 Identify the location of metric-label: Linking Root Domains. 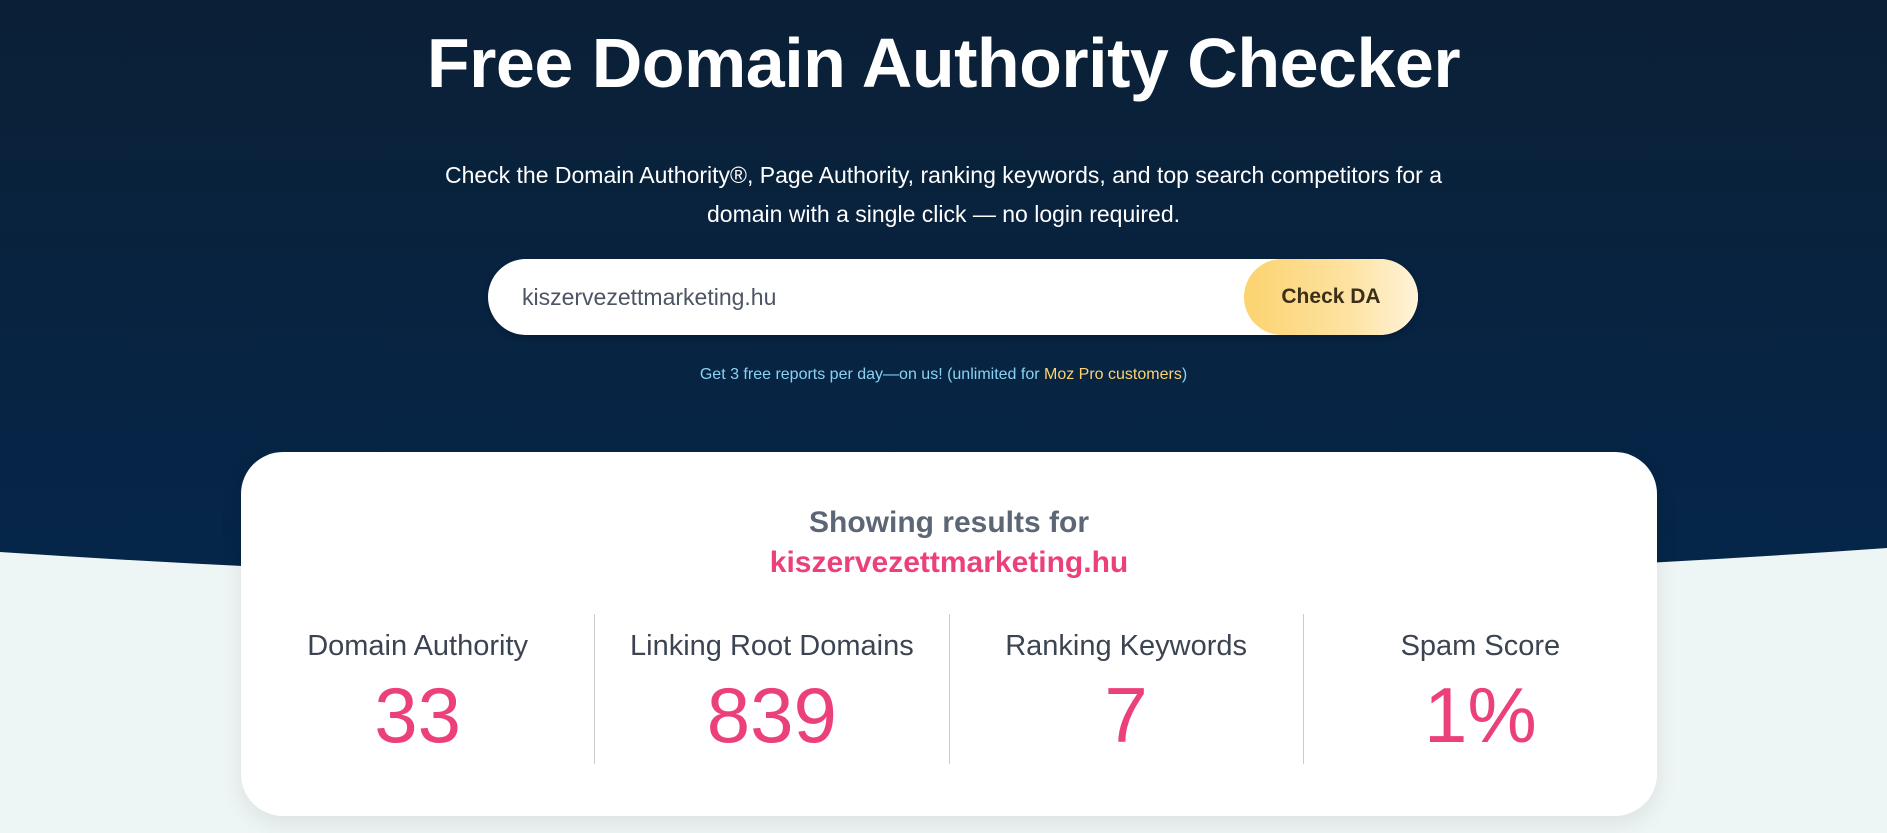
(772, 646).